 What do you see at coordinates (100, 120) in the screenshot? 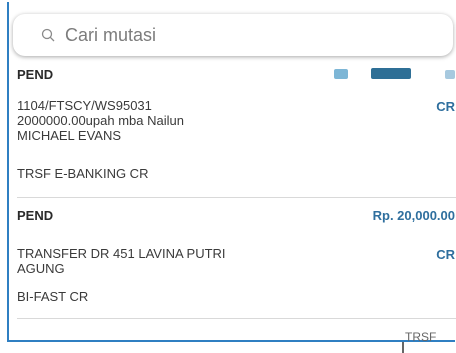
I see `transaction-detail-line: 2000000.00upah mba Nailun` at bounding box center [100, 120].